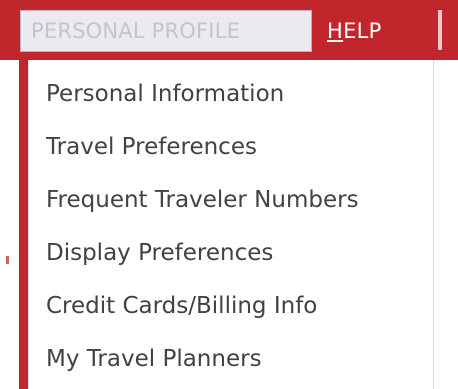 The image size is (458, 389). What do you see at coordinates (231, 200) in the screenshot?
I see `menu-item-frequent-traveler-numbers: Frequent Traveler Numbers` at bounding box center [231, 200].